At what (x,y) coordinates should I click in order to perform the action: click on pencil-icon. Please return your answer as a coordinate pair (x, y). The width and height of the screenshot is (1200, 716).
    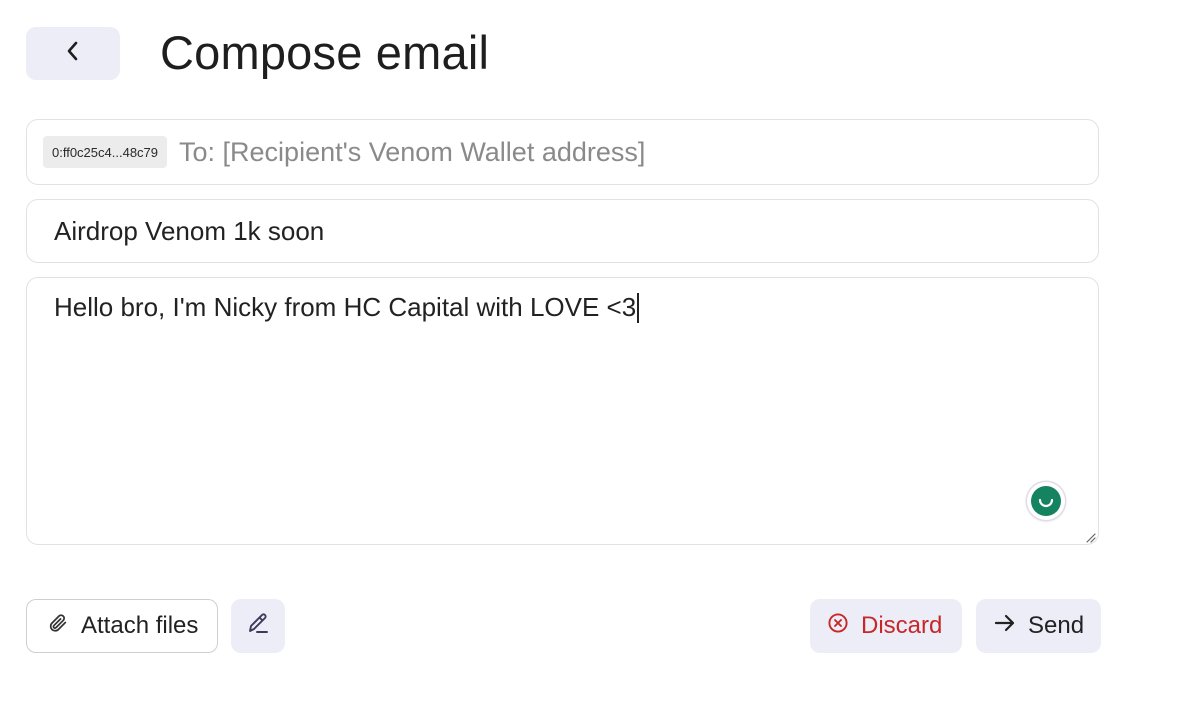
    Looking at the image, I should click on (258, 626).